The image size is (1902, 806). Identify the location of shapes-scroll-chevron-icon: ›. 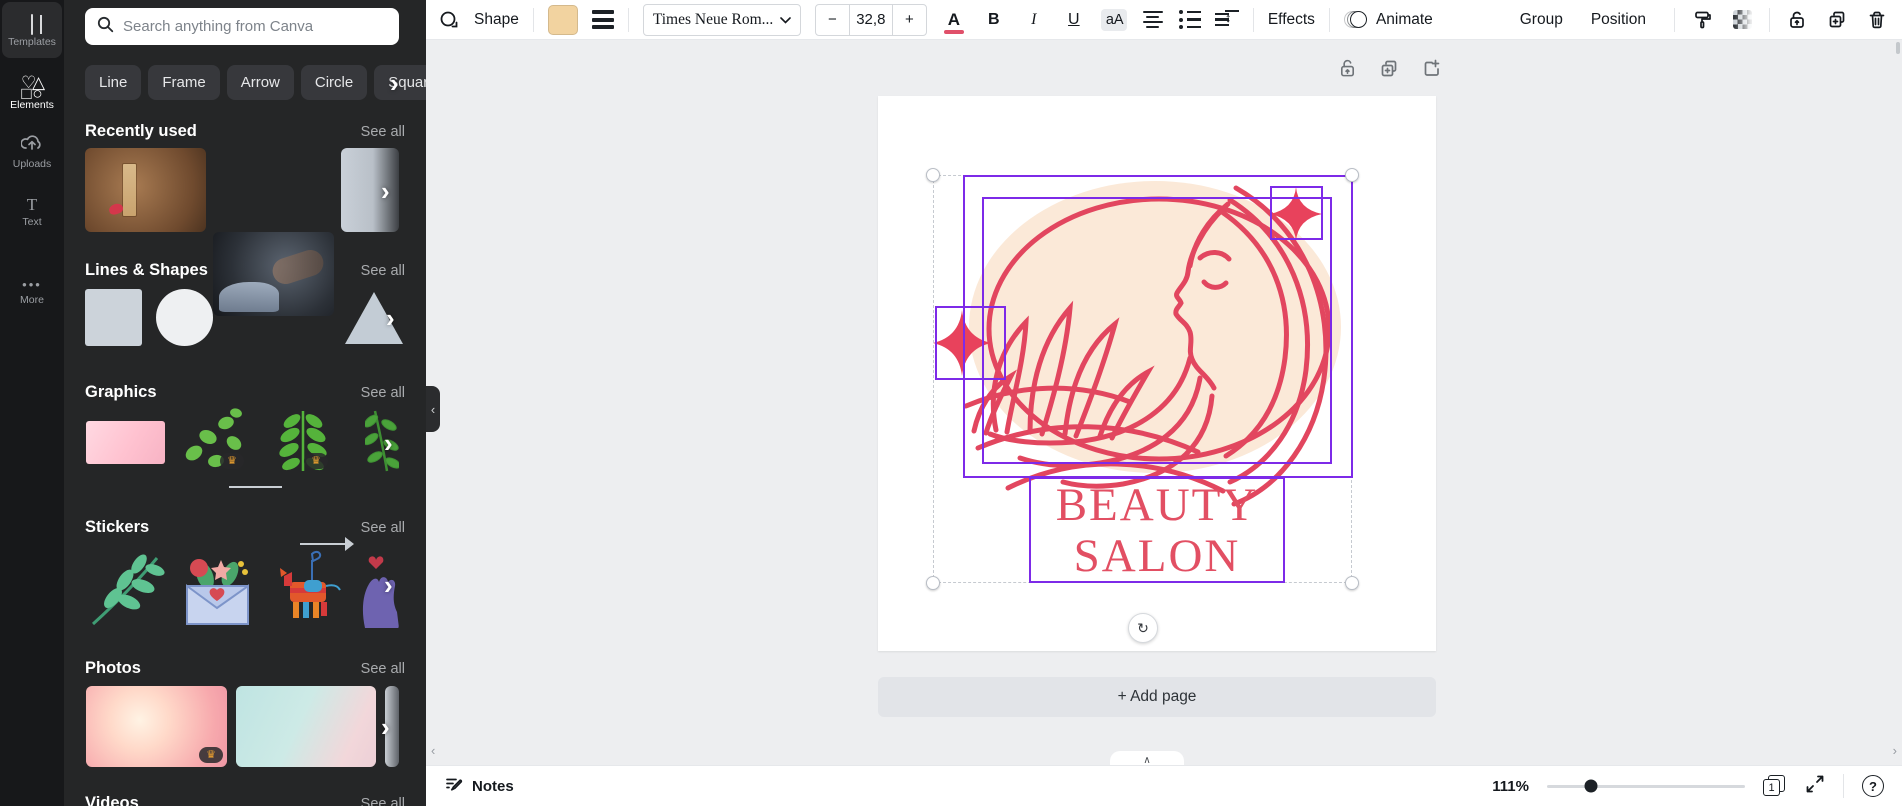
(390, 318).